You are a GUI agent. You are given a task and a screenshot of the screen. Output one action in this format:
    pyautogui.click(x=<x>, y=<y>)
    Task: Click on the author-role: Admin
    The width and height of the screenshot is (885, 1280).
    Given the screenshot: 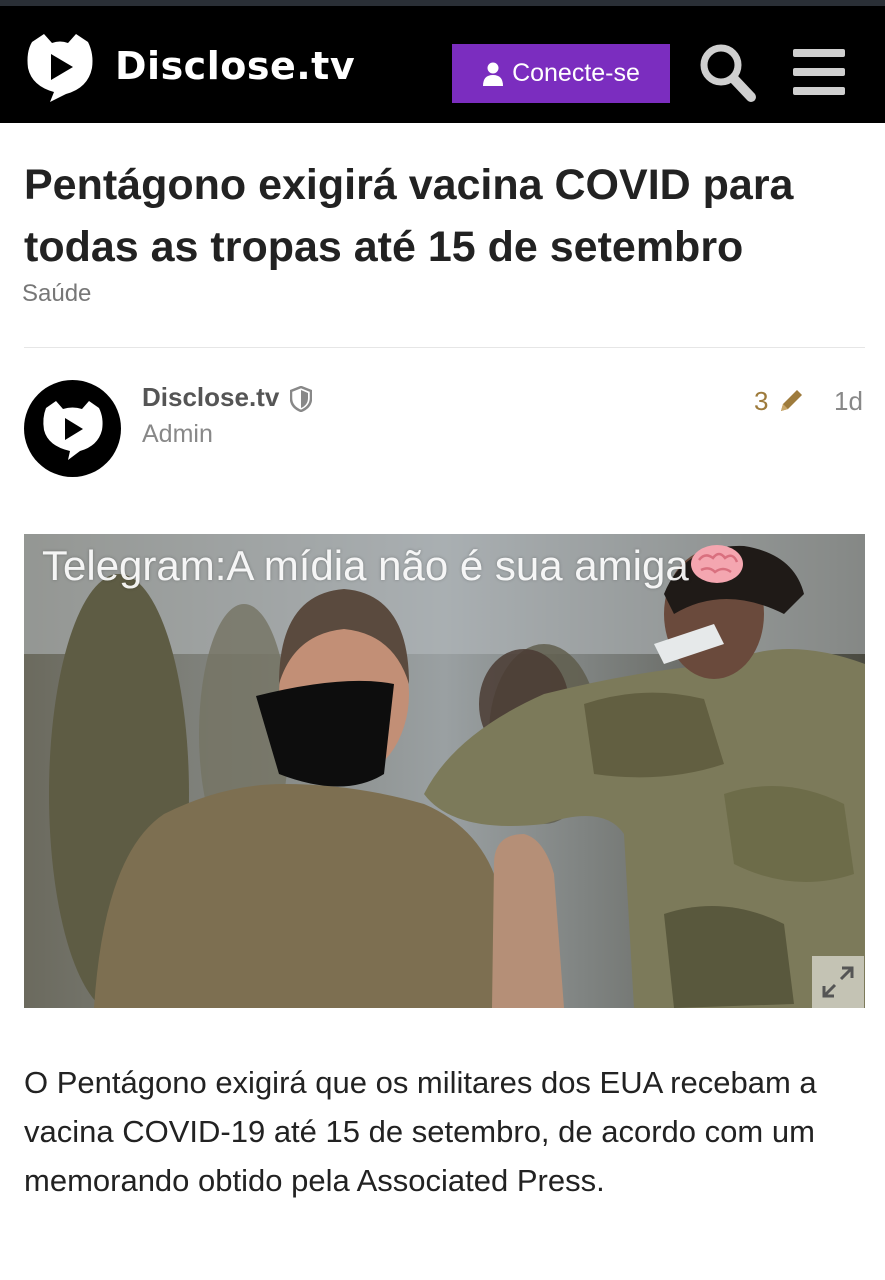 What is the action you would take?
    pyautogui.click(x=177, y=434)
    